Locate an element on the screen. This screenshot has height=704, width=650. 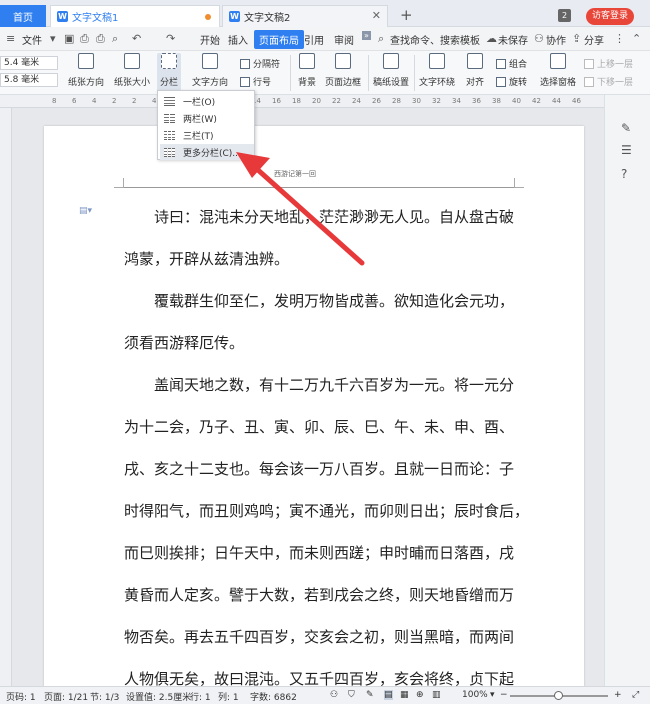
text-direction-button: 文字方向 is located at coordinates (210, 70).